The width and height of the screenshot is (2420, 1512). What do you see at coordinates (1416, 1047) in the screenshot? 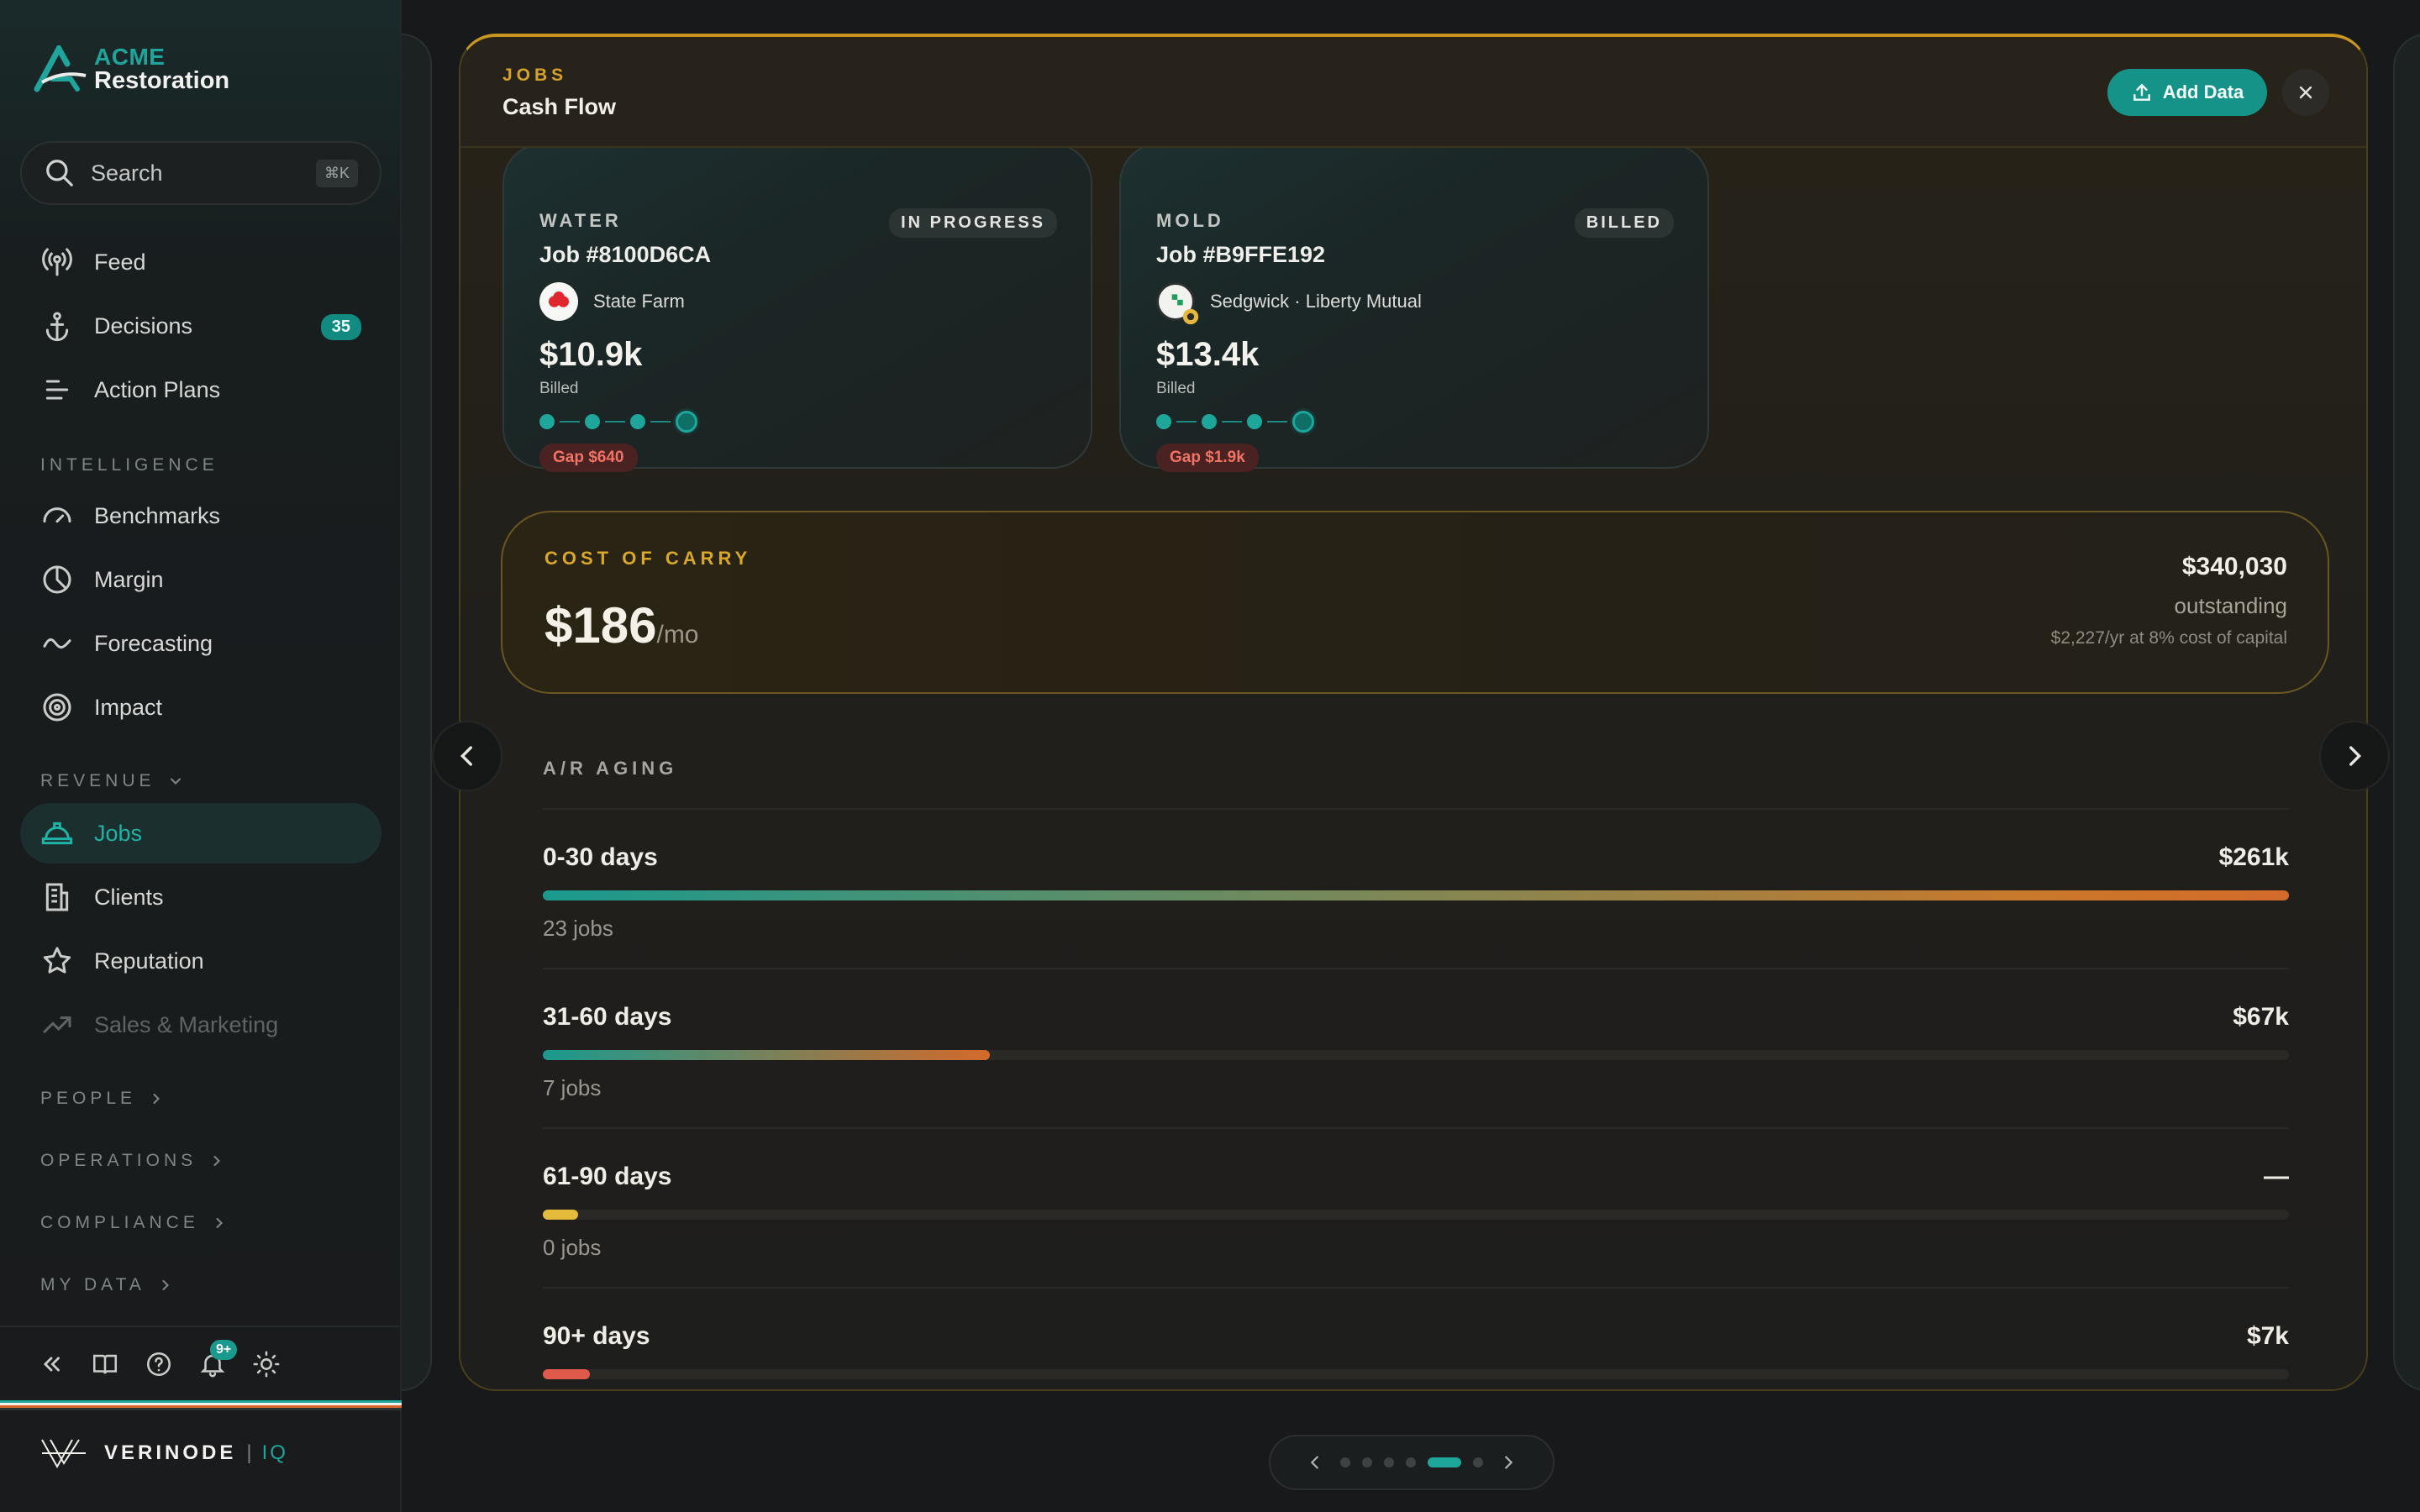
I see `aging-row: 31-60 days $67k 7 jobs` at bounding box center [1416, 1047].